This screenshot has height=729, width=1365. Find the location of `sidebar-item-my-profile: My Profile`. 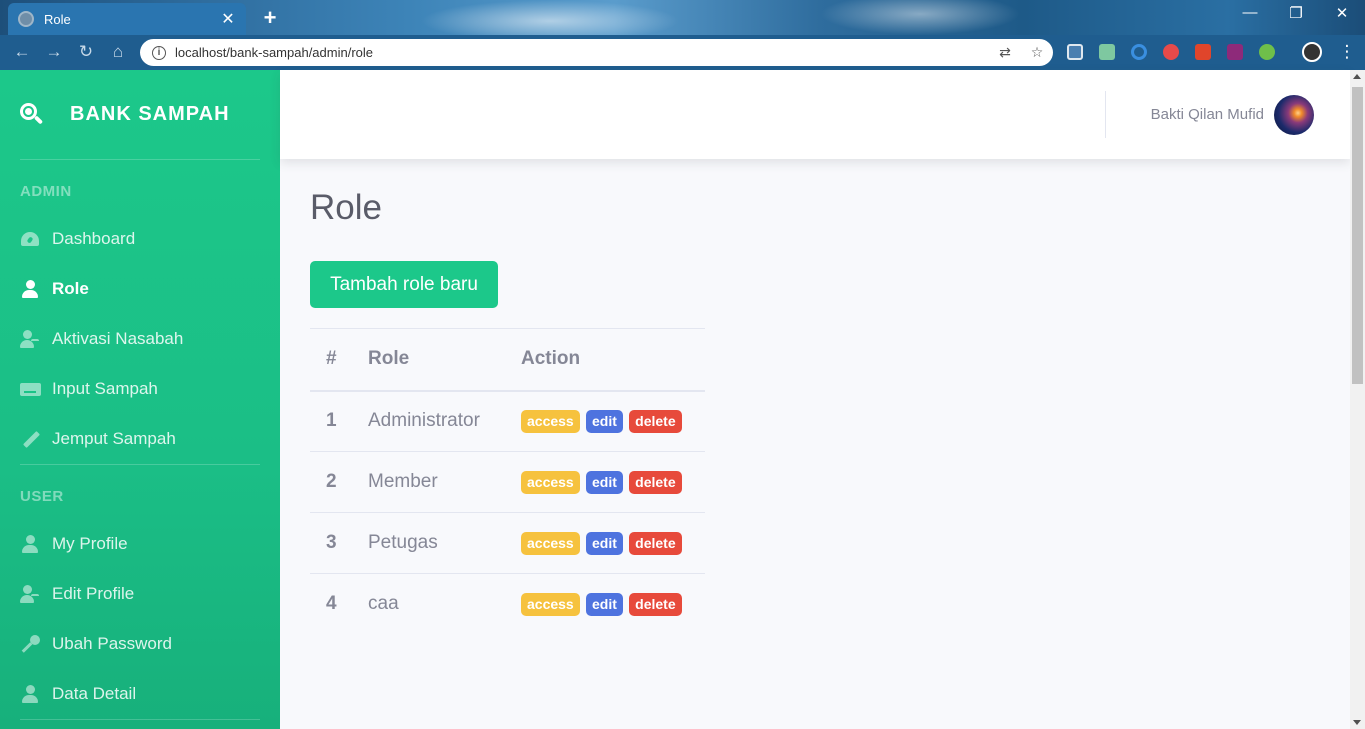

sidebar-item-my-profile: My Profile is located at coordinates (140, 544).